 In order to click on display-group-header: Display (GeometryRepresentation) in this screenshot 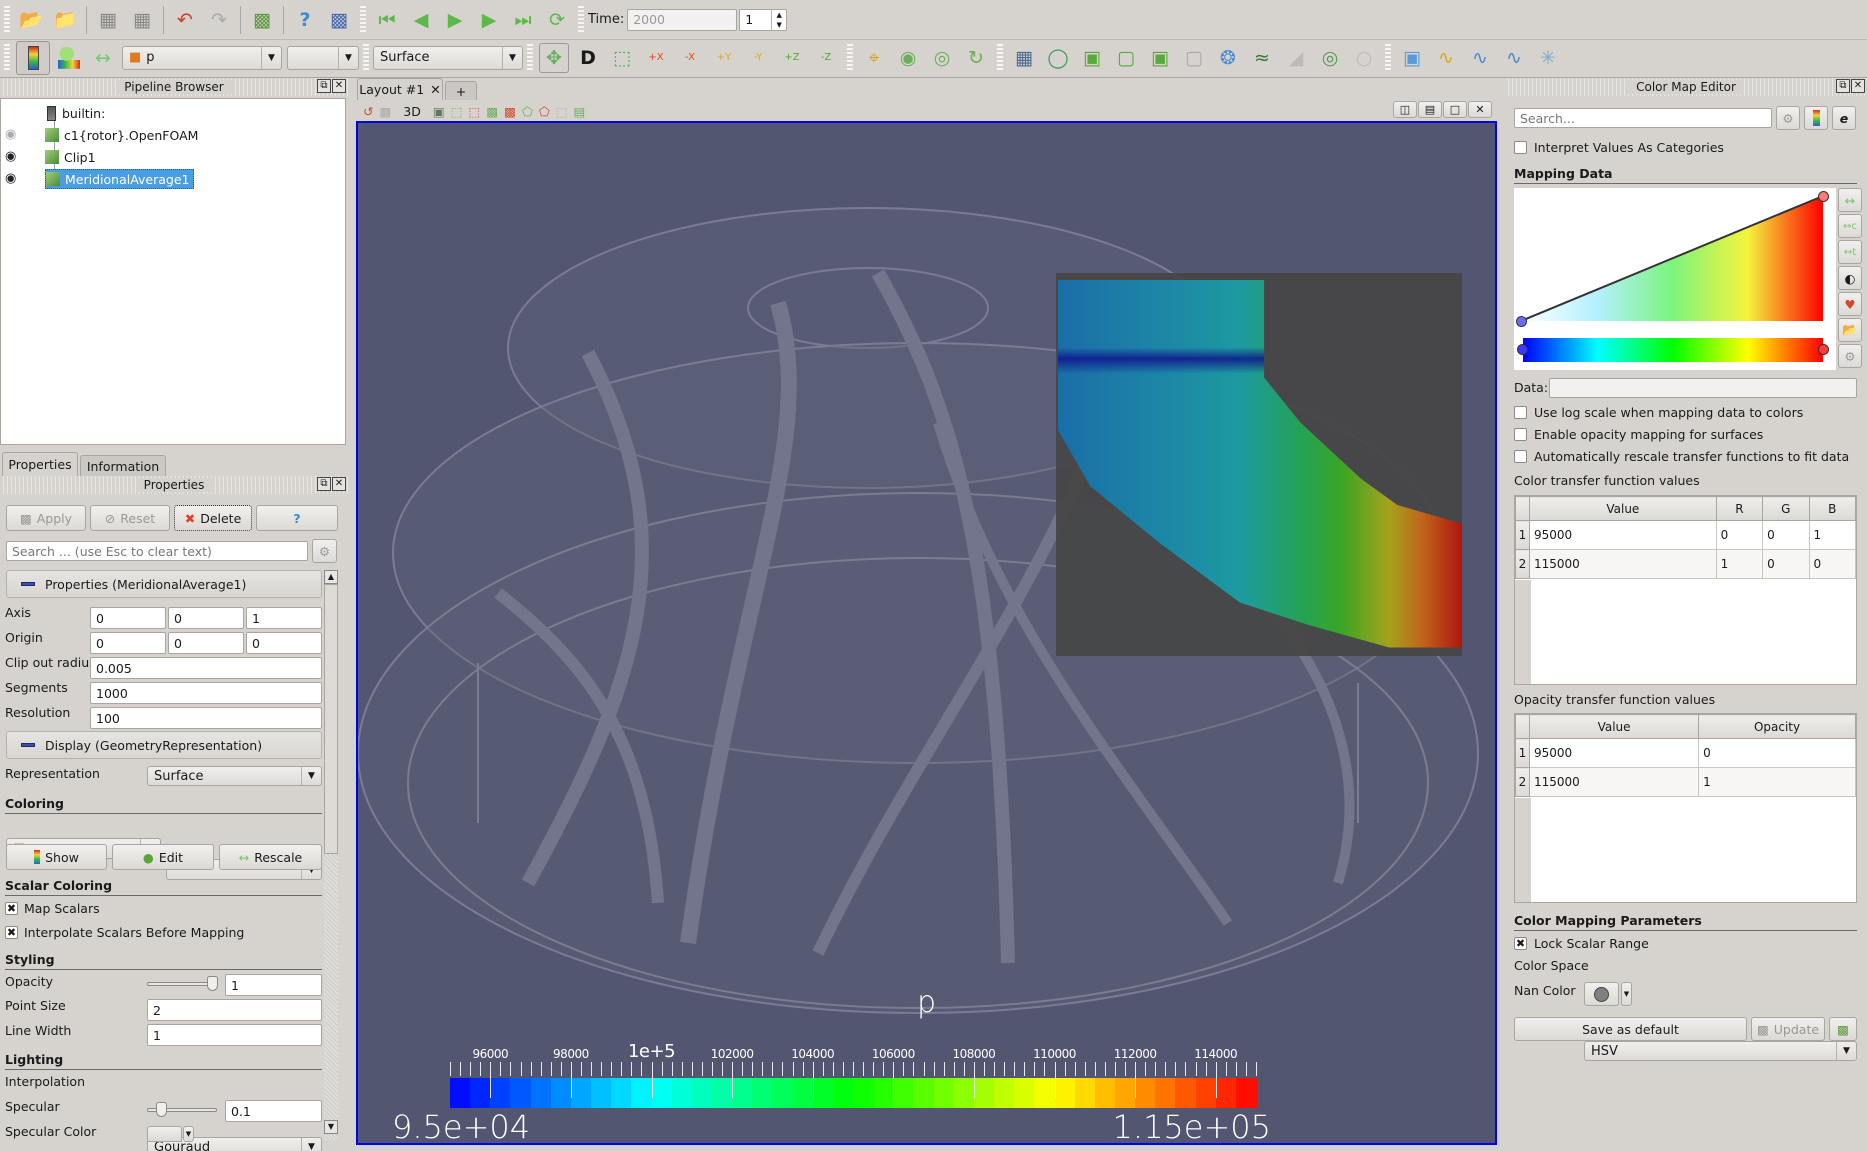, I will do `click(164, 745)`.